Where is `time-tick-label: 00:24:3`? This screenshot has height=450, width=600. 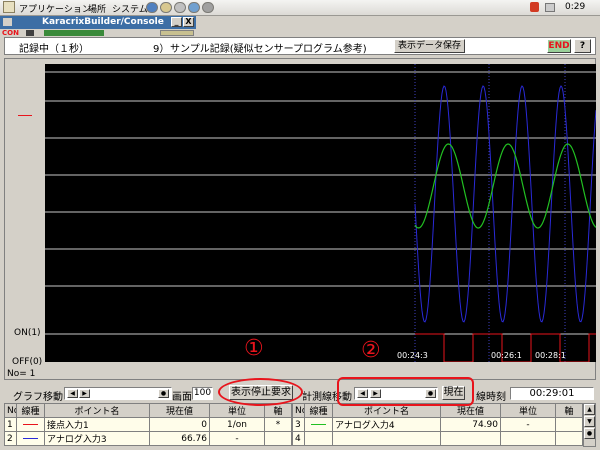
time-tick-label: 00:24:3 is located at coordinates (412, 355).